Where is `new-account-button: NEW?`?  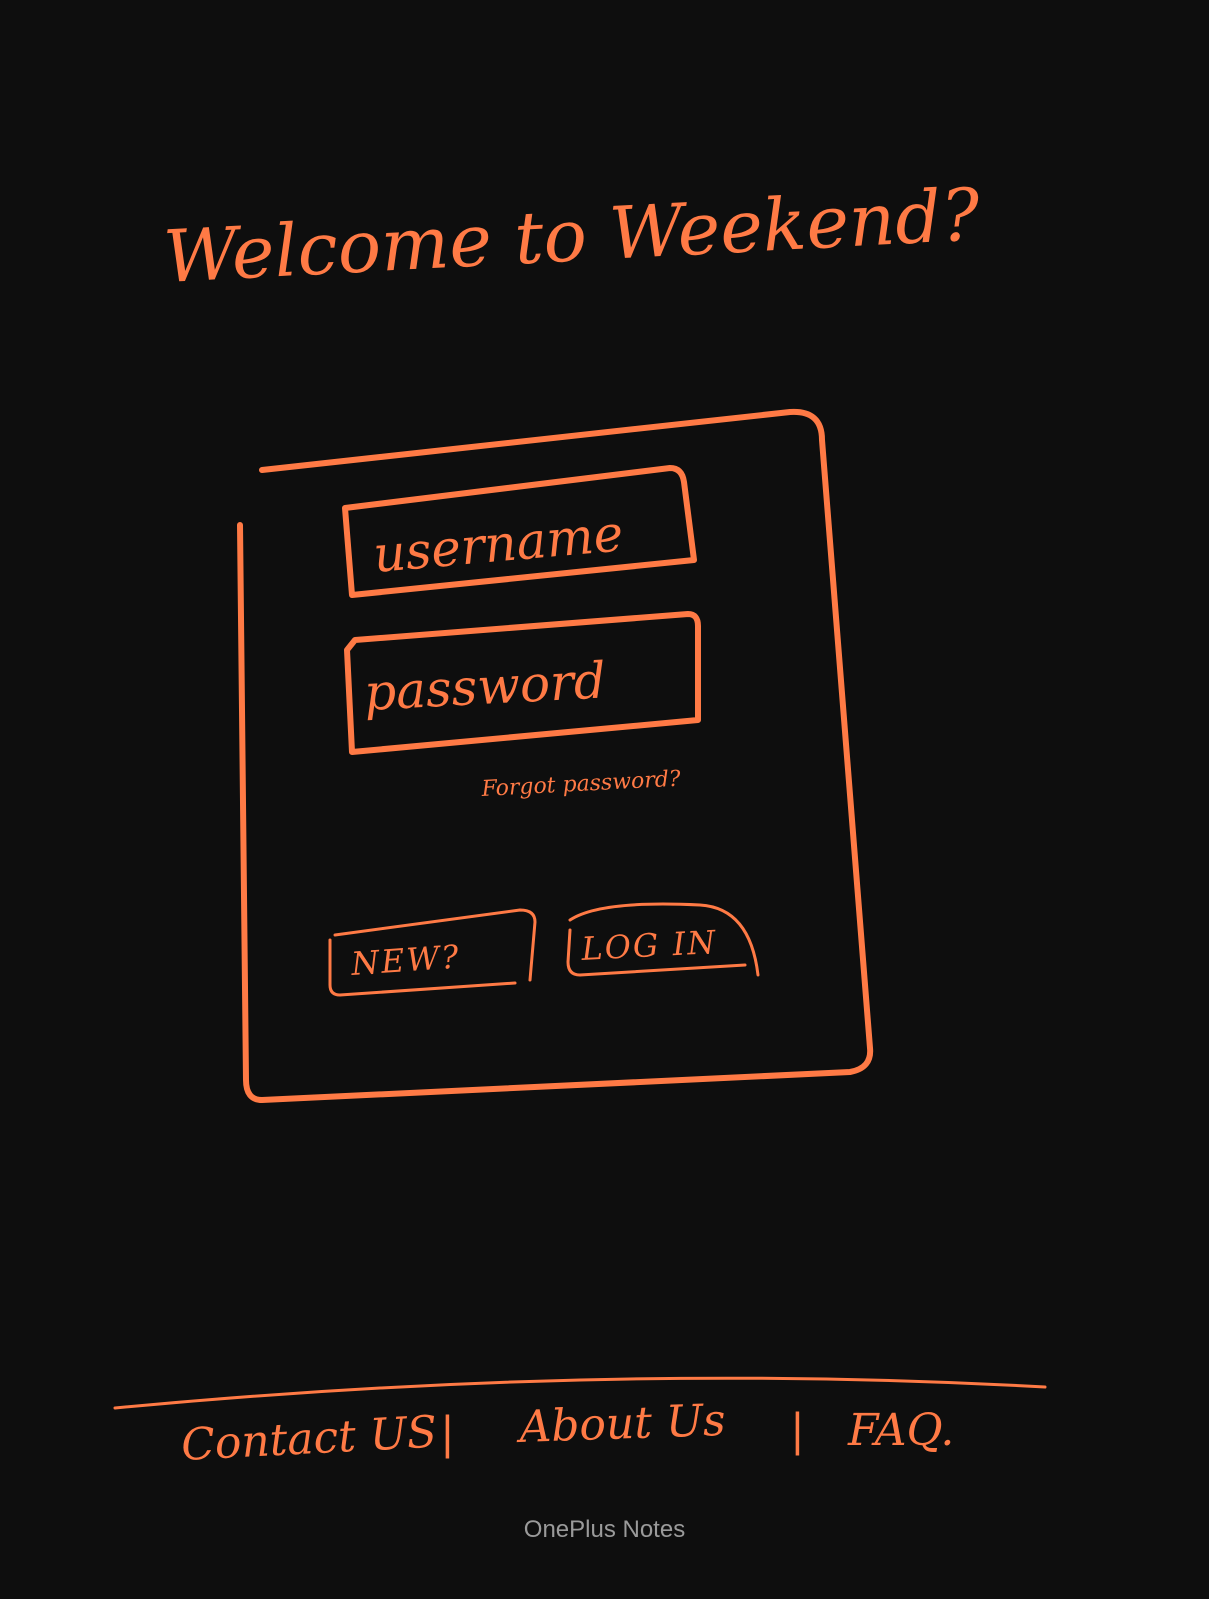 new-account-button: NEW? is located at coordinates (432, 952).